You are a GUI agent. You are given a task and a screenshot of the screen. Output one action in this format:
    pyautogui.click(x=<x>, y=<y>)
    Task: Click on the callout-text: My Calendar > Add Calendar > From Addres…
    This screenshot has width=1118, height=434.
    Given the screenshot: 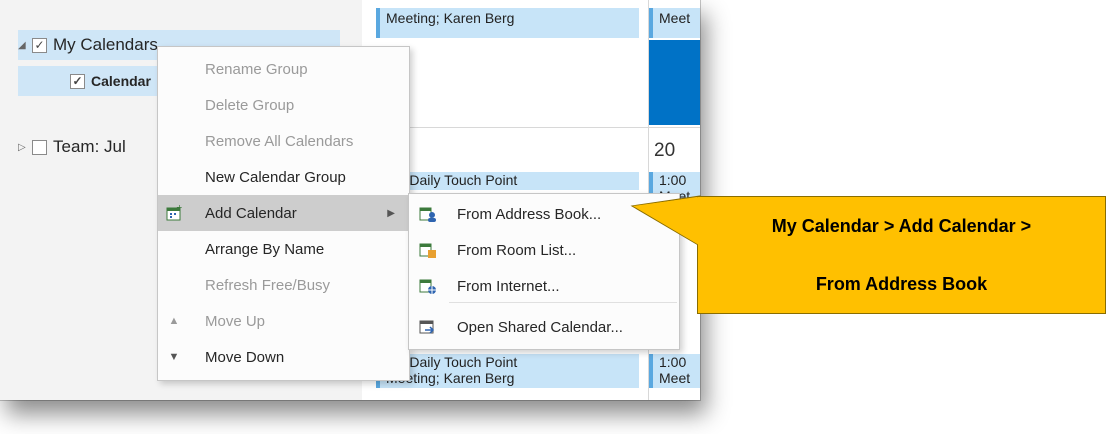 What is the action you would take?
    pyautogui.click(x=901, y=255)
    